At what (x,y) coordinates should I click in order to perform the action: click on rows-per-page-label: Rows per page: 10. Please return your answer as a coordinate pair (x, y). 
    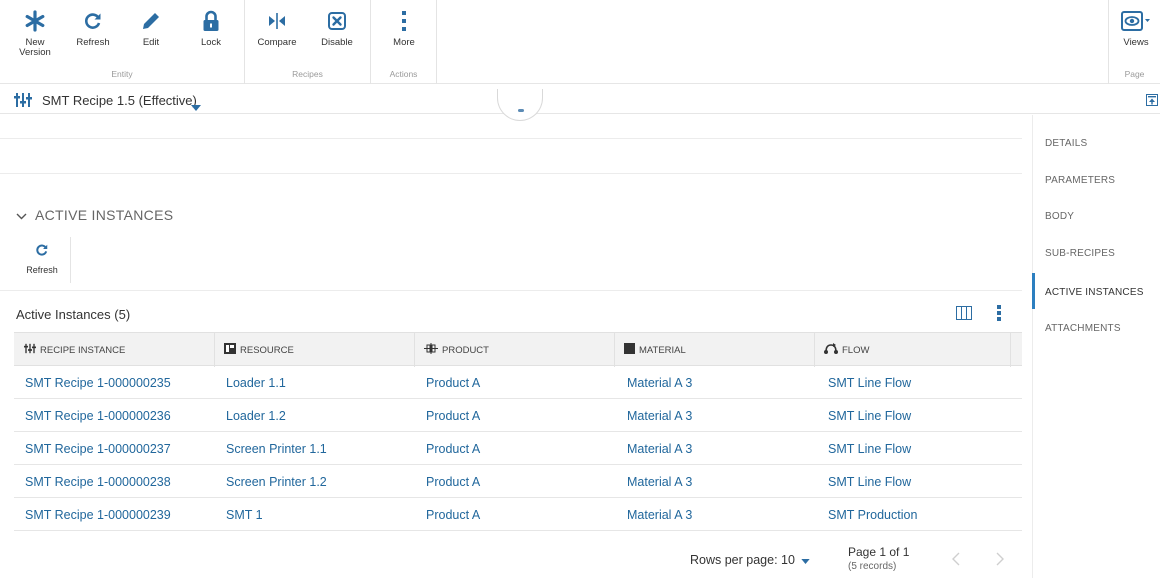
    Looking at the image, I should click on (742, 560).